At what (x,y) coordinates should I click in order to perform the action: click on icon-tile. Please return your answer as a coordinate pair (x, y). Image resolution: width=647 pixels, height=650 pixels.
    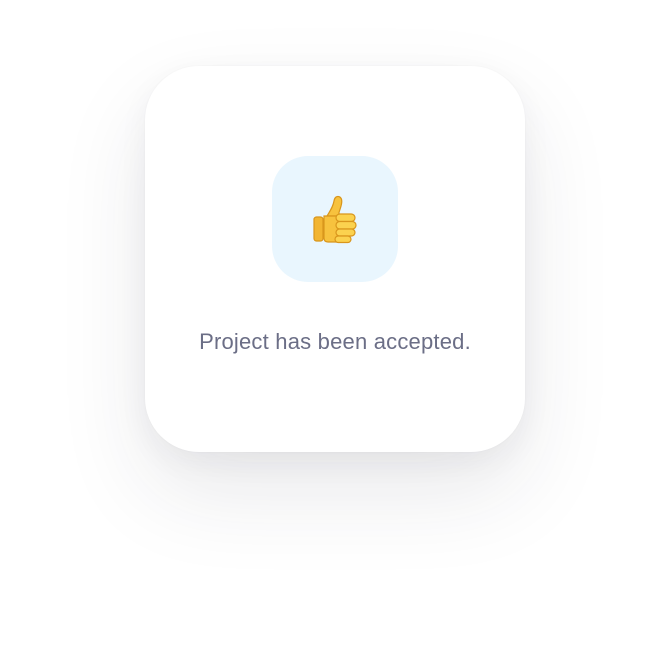
    Looking at the image, I should click on (335, 219).